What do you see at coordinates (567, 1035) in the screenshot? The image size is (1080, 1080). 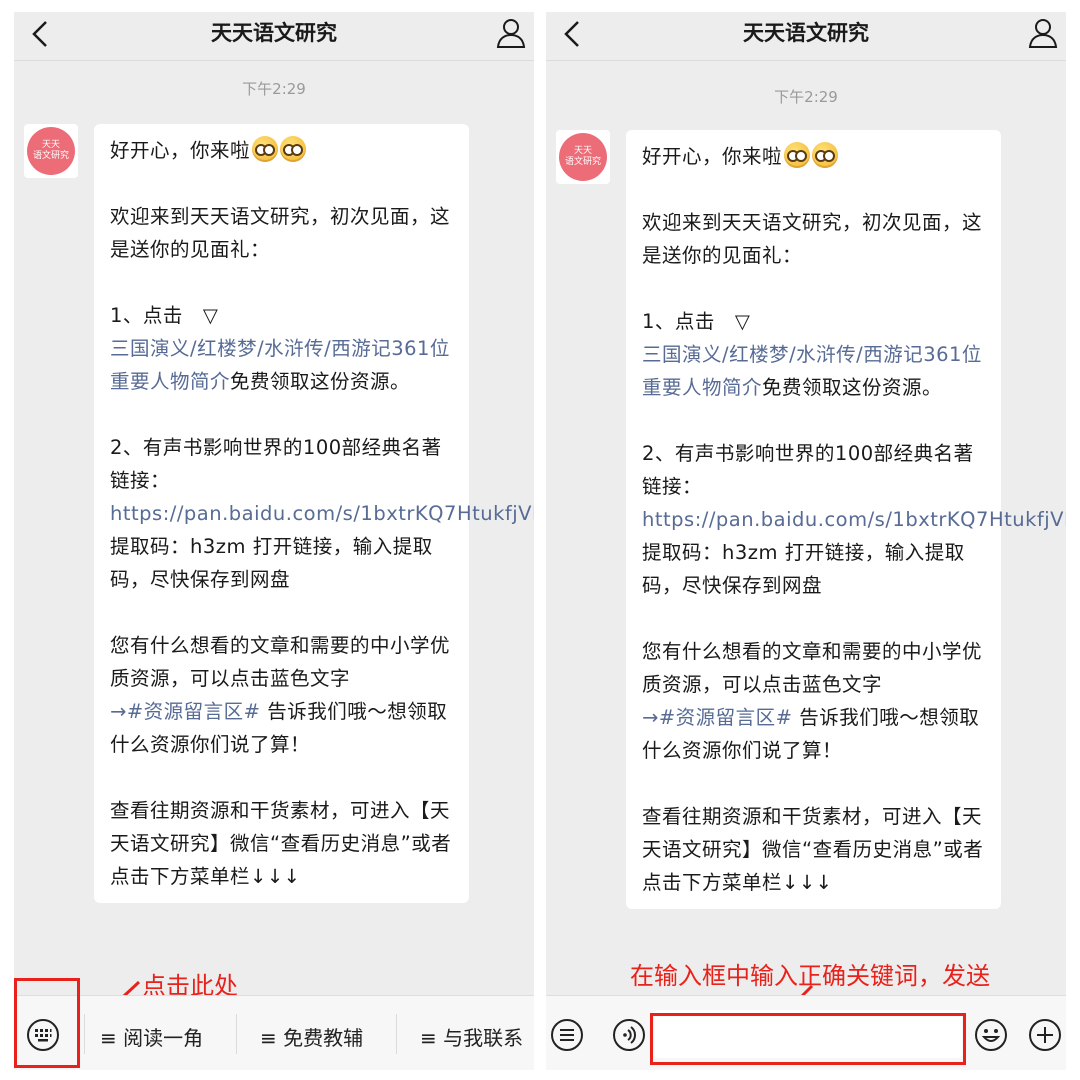 I see `menu-toggle-icon` at bounding box center [567, 1035].